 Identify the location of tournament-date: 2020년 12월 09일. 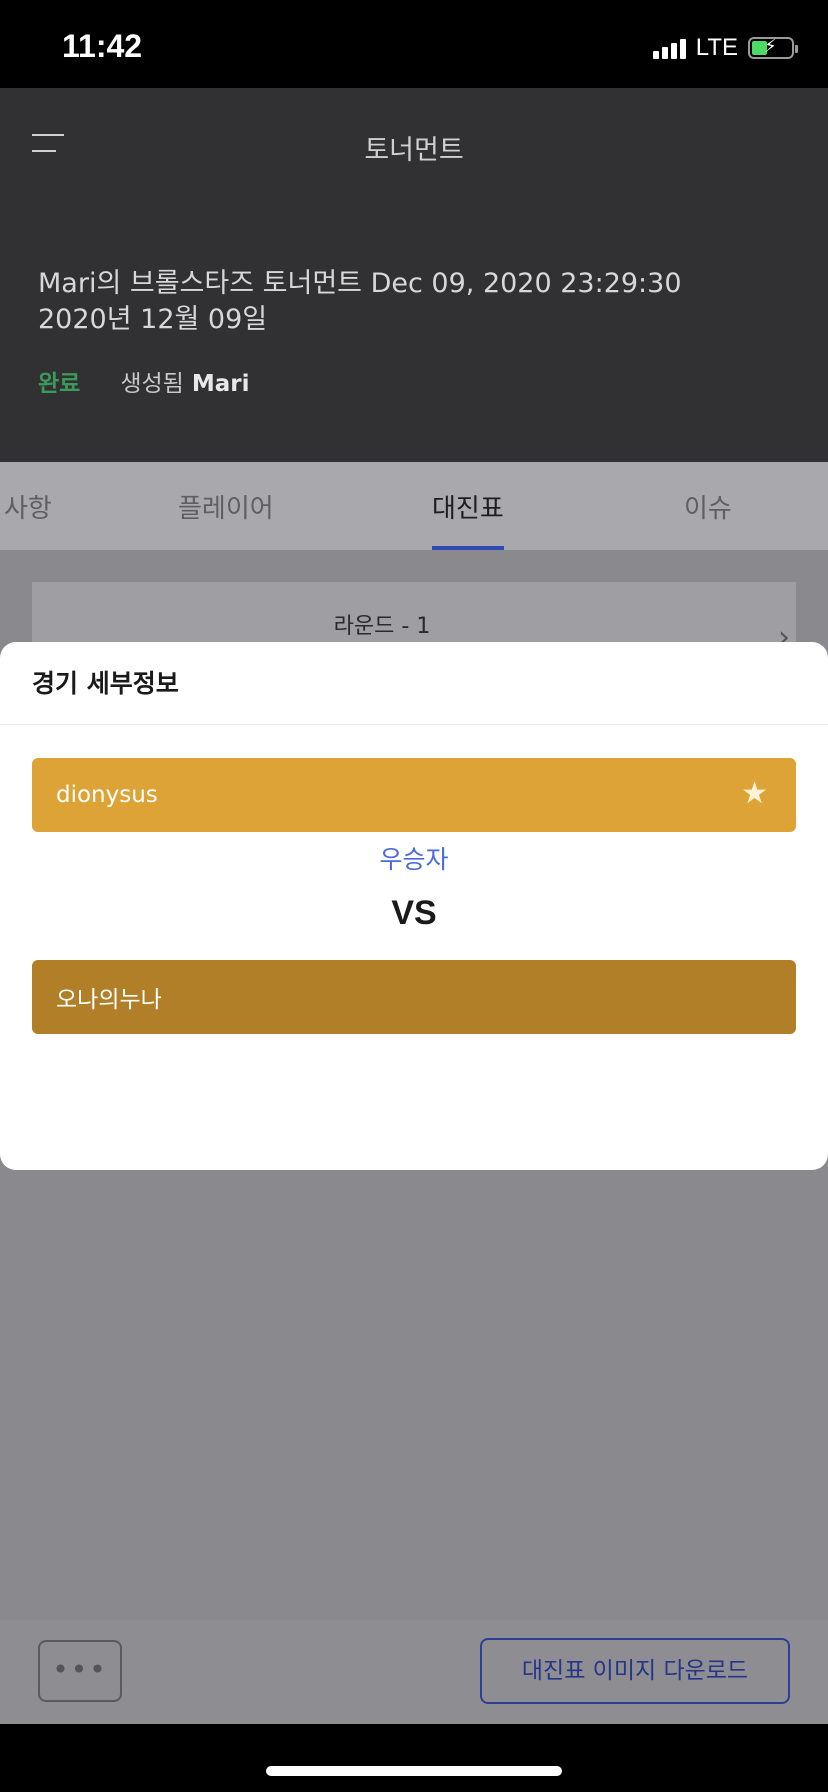
(153, 319).